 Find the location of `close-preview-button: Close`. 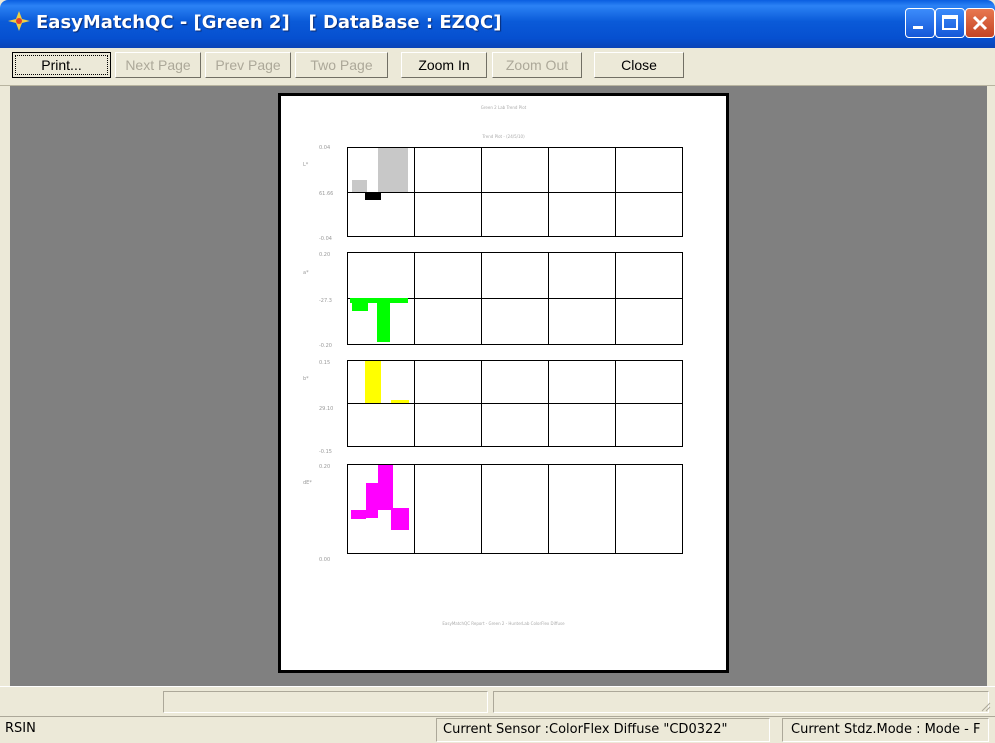

close-preview-button: Close is located at coordinates (639, 65).